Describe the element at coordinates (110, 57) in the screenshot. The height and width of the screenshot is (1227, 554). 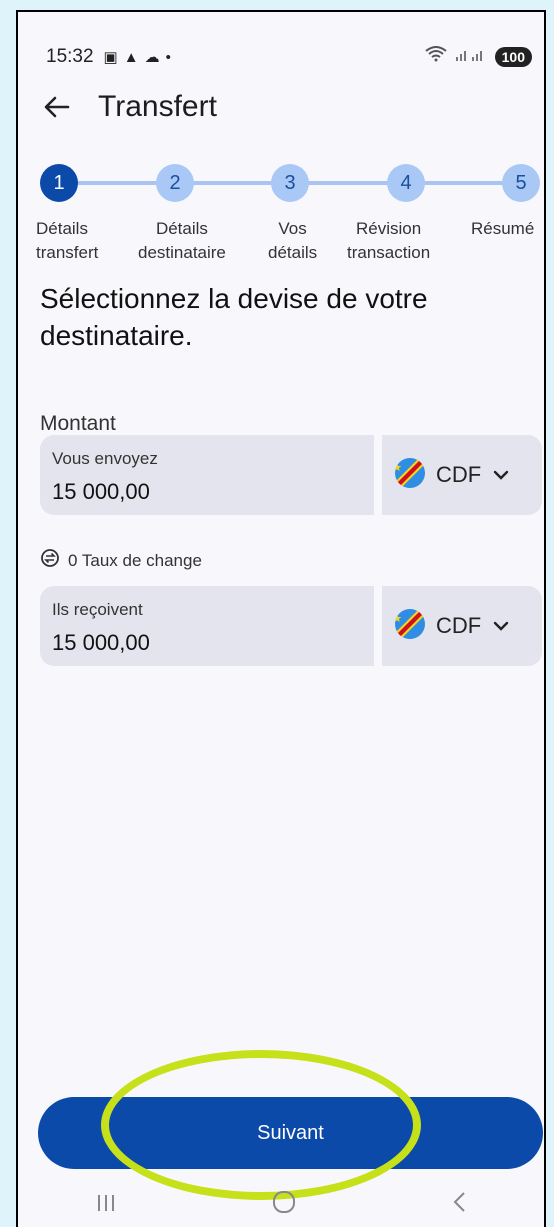
I see `screenshot-icon: ▣` at that location.